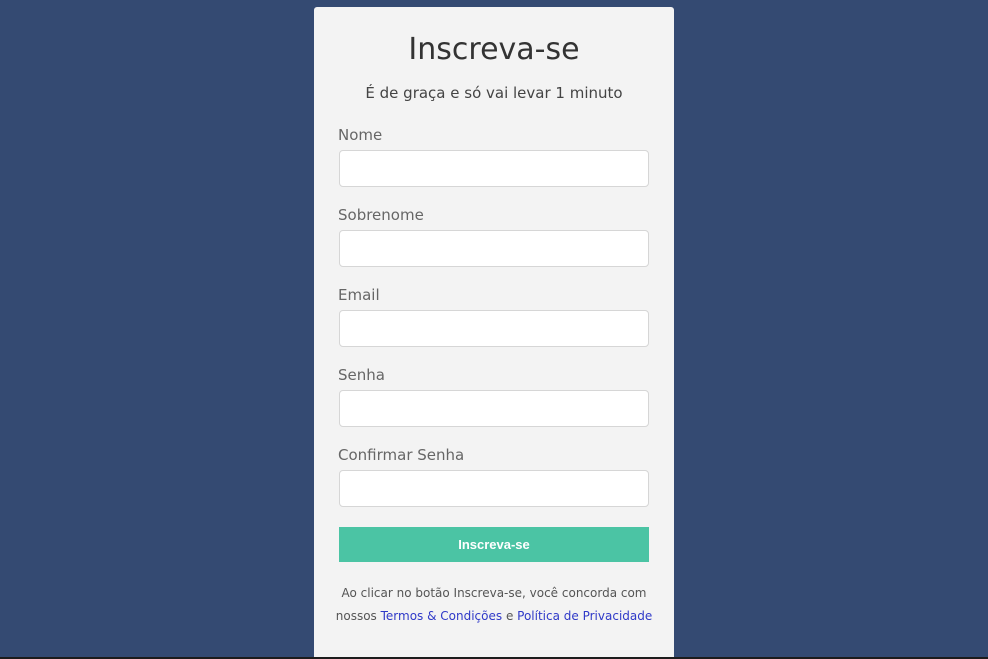 This screenshot has width=988, height=659. Describe the element at coordinates (360, 135) in the screenshot. I see `first-name-label: Nome` at that location.